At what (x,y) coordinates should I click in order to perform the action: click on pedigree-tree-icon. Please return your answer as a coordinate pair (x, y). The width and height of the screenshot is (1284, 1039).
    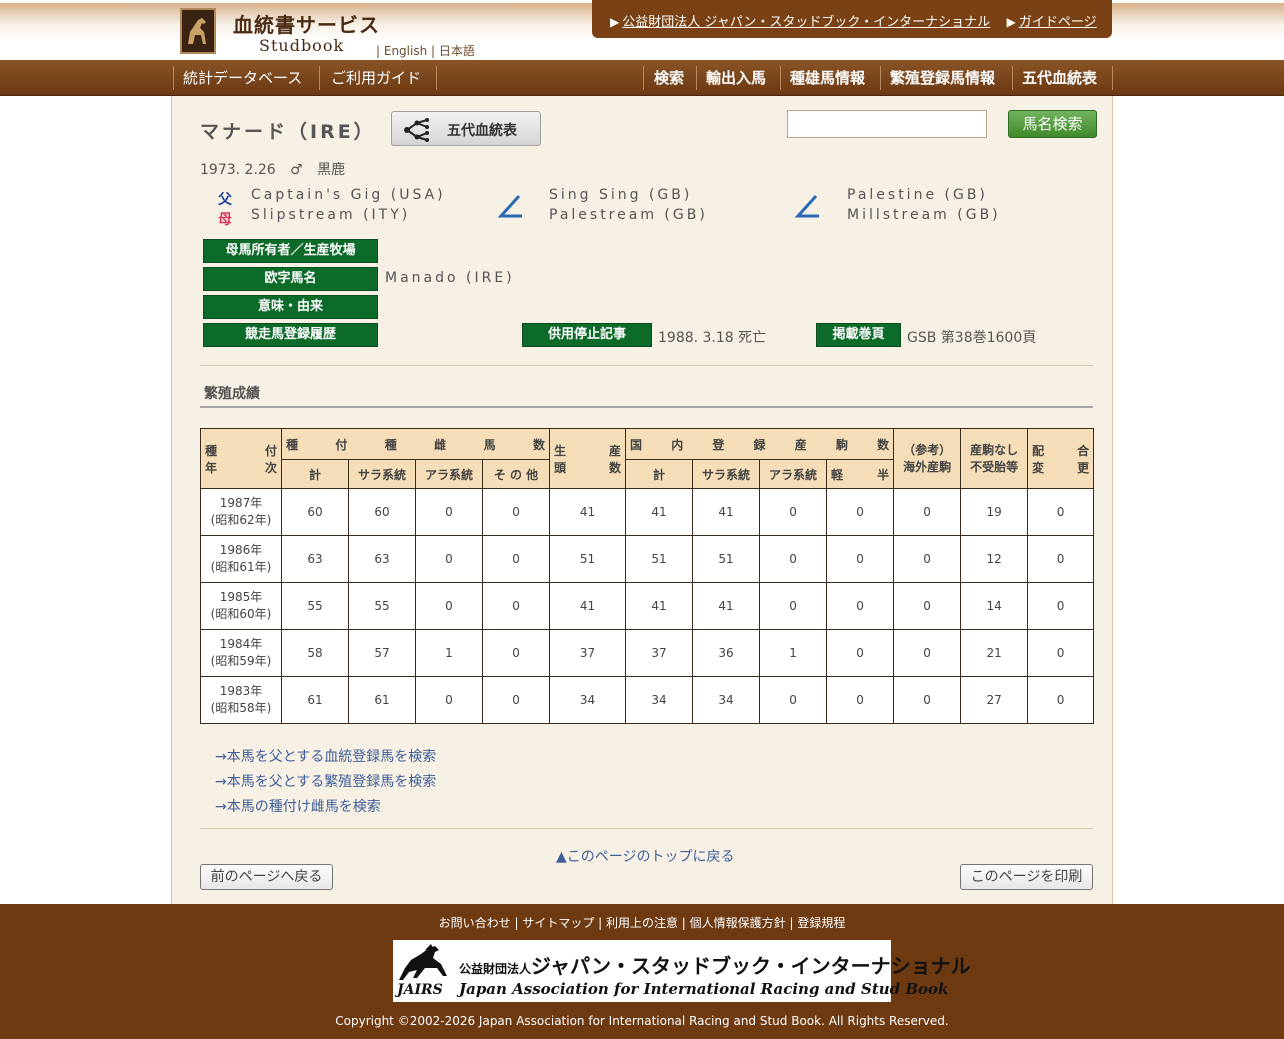
    Looking at the image, I should click on (416, 130).